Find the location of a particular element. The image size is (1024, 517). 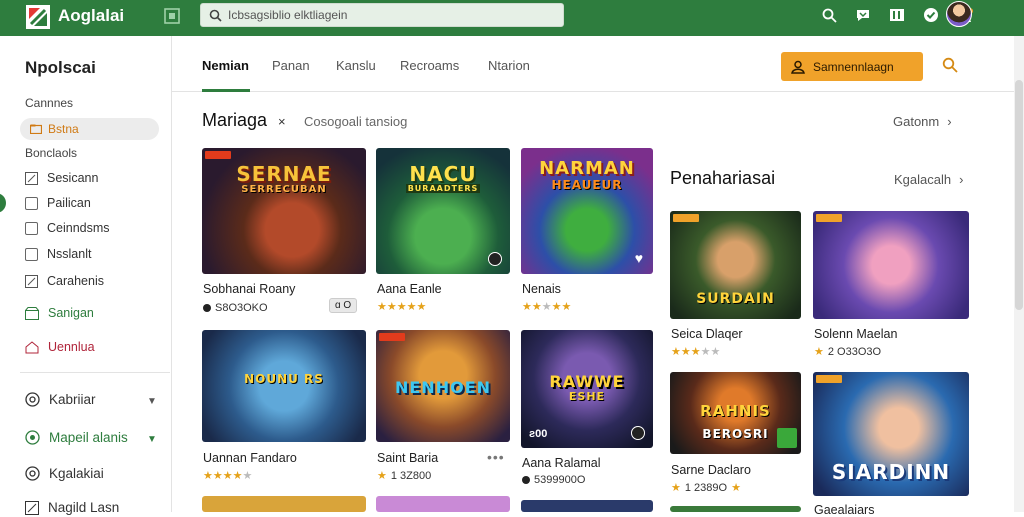

game-card: NACU BURAADTERS is located at coordinates (443, 211).